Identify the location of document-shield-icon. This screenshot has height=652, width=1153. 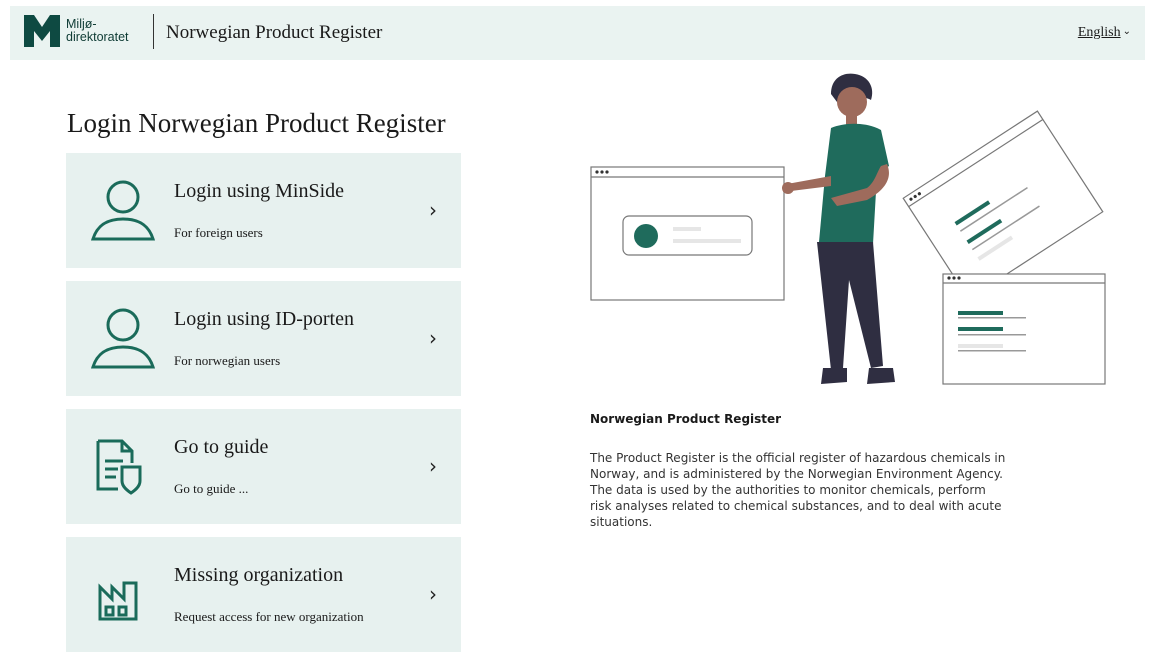
(119, 467).